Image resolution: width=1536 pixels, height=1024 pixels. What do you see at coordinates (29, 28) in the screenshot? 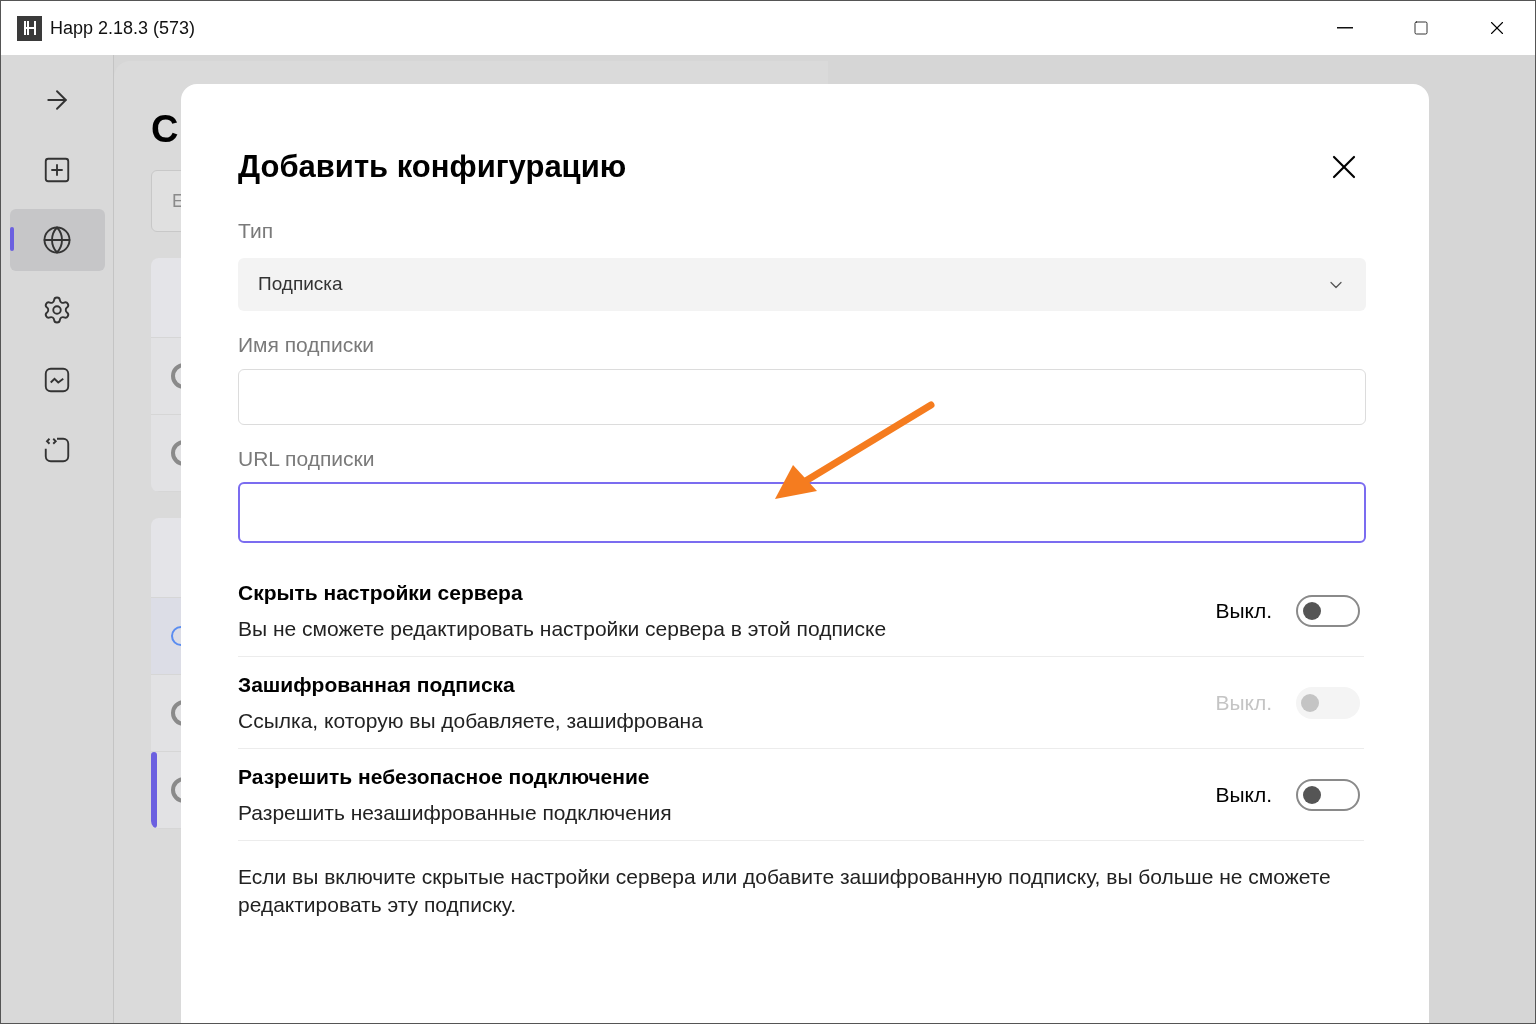
I see `app-logo-icon` at bounding box center [29, 28].